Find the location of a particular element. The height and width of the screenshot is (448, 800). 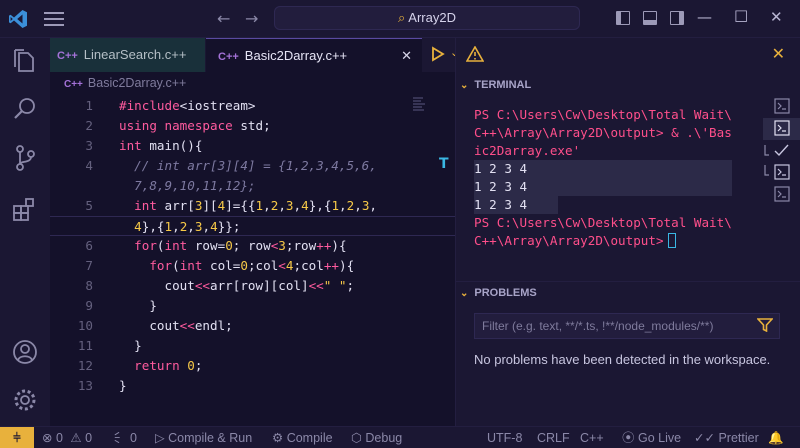

bug-icon: ⬡ is located at coordinates (356, 438).